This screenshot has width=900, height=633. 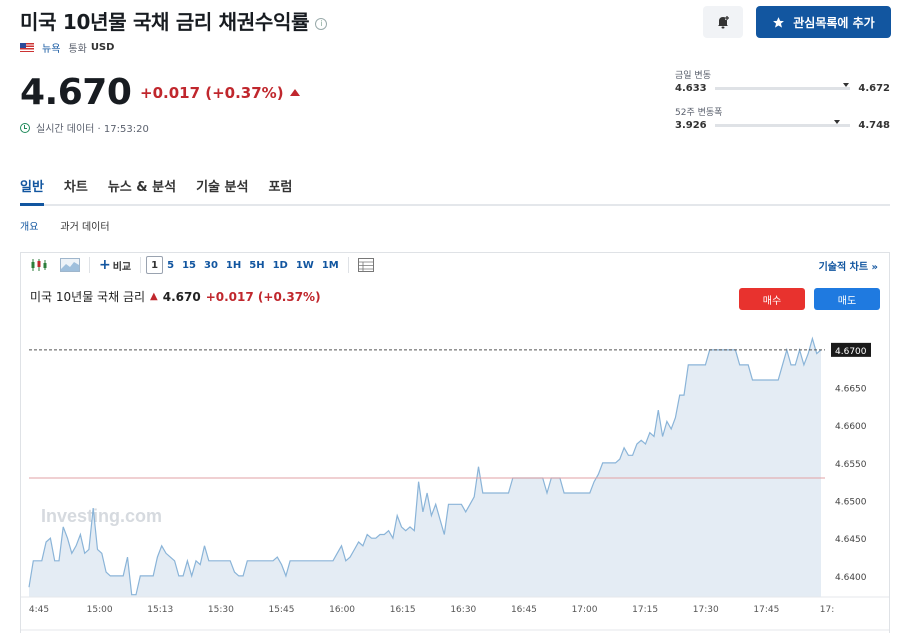 What do you see at coordinates (211, 265) in the screenshot?
I see `interval-30: 30` at bounding box center [211, 265].